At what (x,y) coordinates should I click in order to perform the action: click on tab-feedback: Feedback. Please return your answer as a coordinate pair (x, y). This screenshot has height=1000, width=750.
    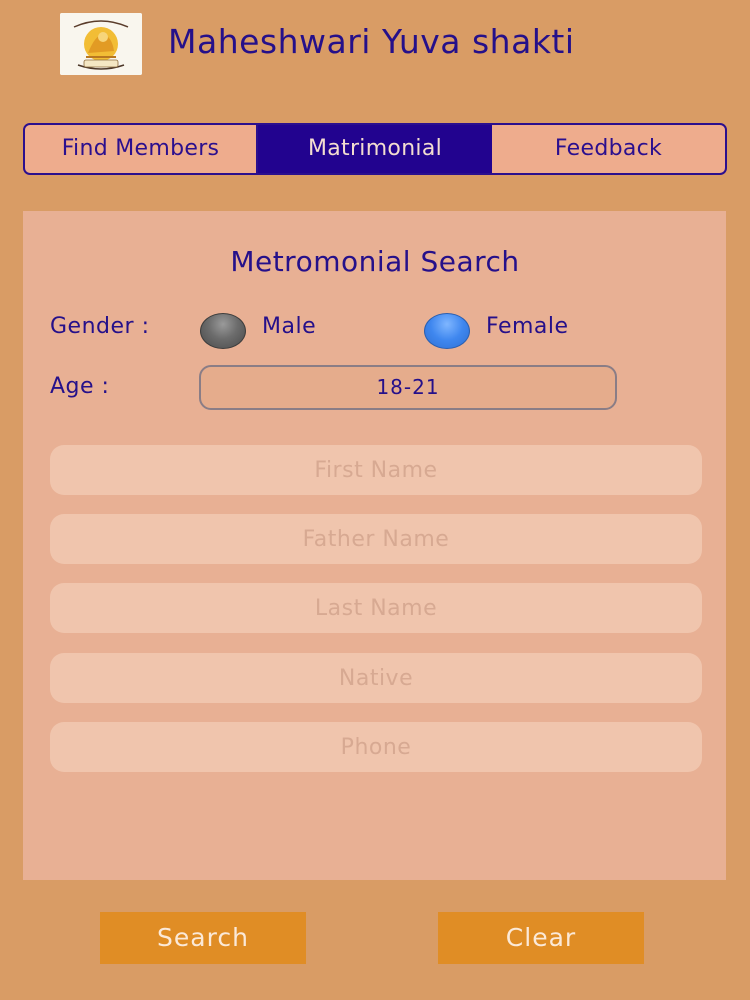
    Looking at the image, I should click on (608, 149).